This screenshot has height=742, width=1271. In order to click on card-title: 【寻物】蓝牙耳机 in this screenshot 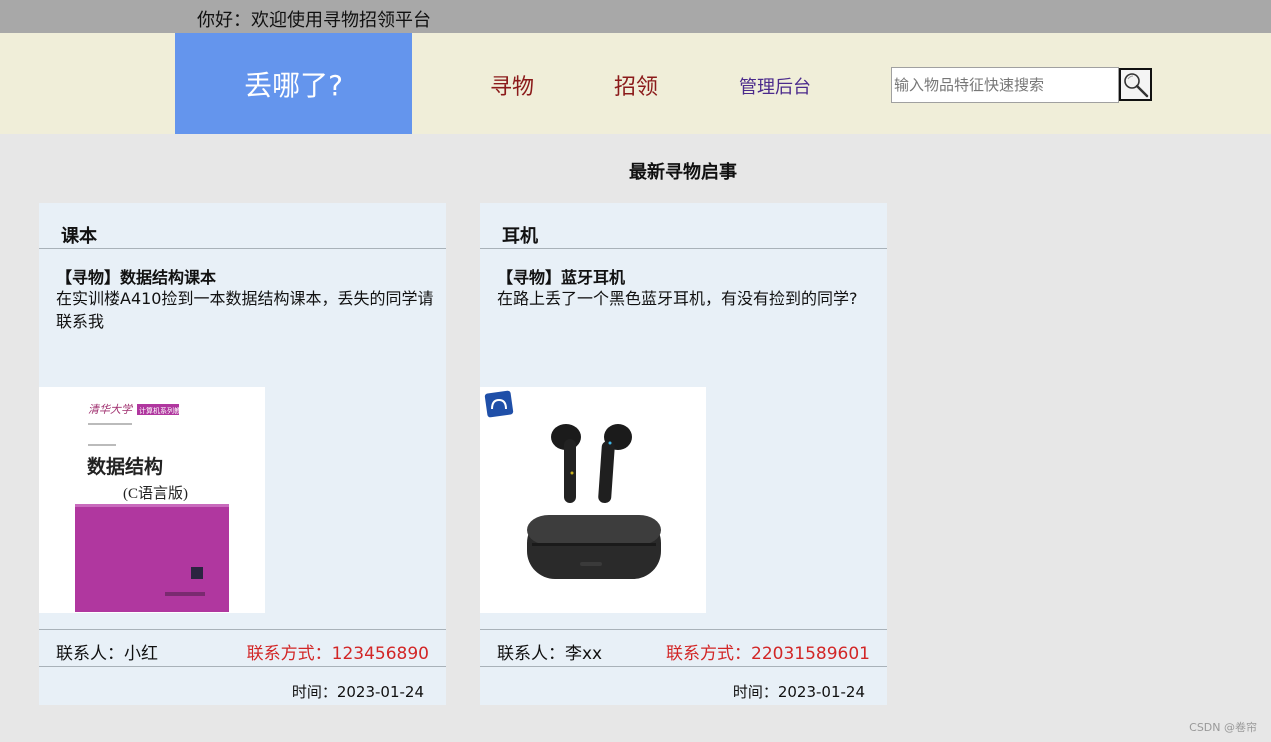, I will do `click(561, 276)`.